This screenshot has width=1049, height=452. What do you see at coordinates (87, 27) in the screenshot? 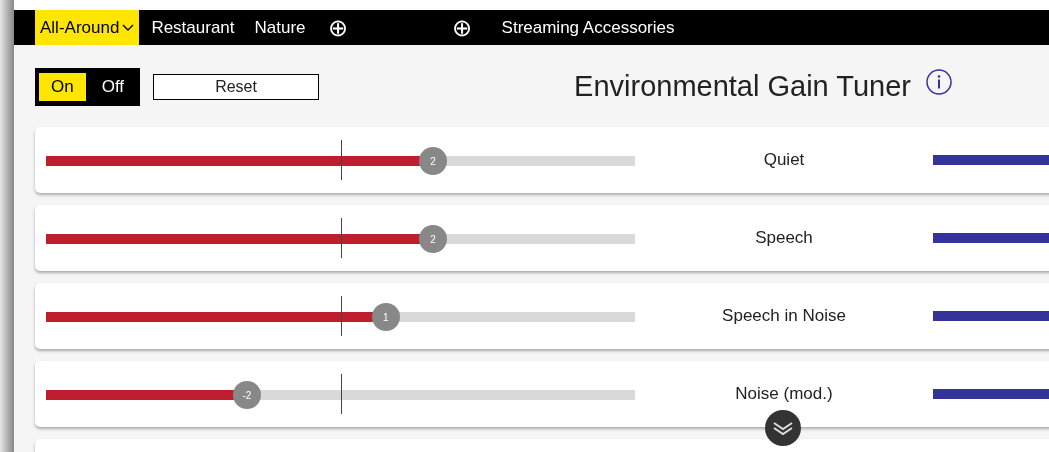
I see `preset-tab: All-Around` at bounding box center [87, 27].